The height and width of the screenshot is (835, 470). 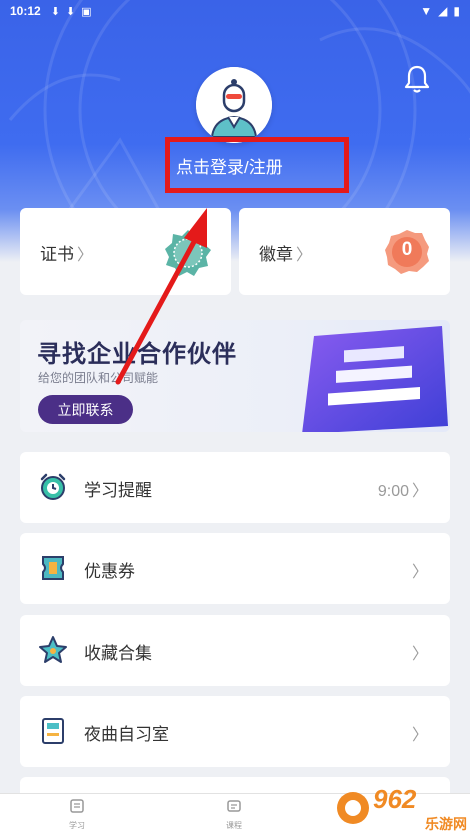 What do you see at coordinates (234, 825) in the screenshot?
I see `tab-label: 课程` at bounding box center [234, 825].